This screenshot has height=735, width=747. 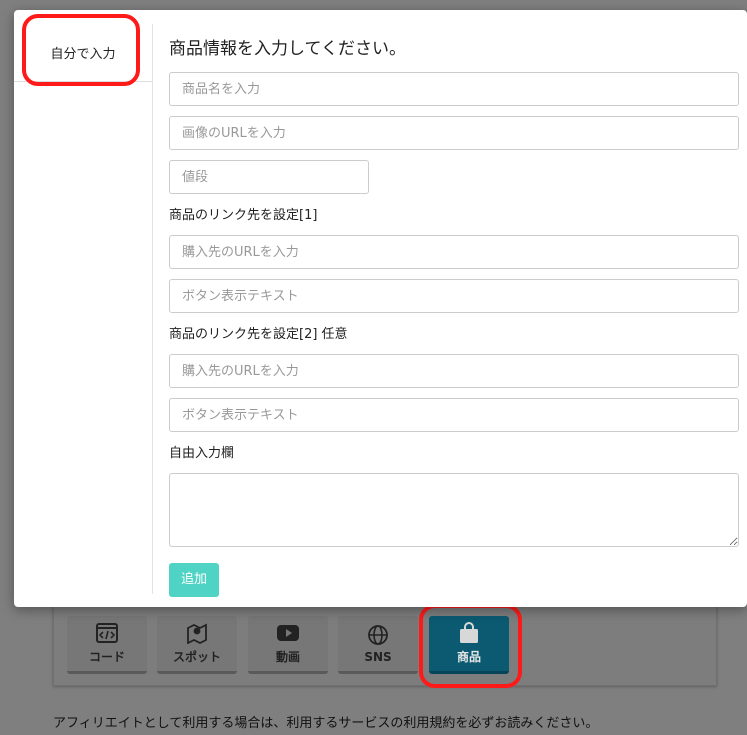 What do you see at coordinates (202, 453) in the screenshot?
I see `free-text-label: 自由入力欄` at bounding box center [202, 453].